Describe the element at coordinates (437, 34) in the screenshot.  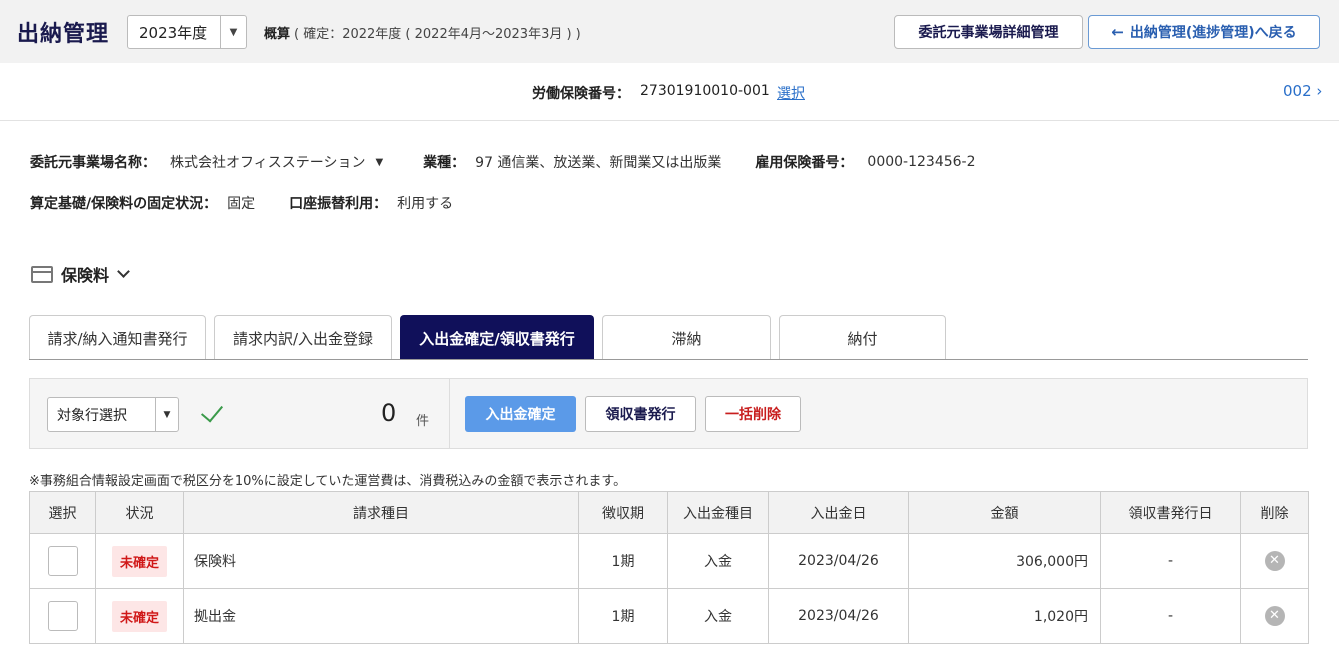
I see `summary-period: ( 確定：2022年度 ( 2022年4月〜2023年3月 ) )` at that location.